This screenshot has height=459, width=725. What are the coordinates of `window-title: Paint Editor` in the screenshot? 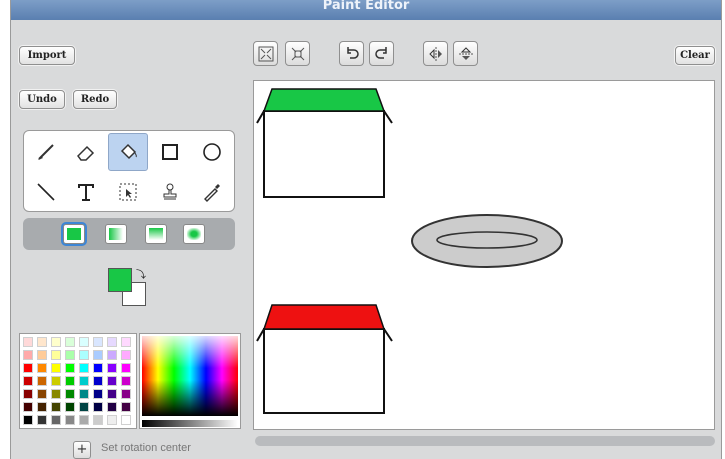 It's located at (366, 10).